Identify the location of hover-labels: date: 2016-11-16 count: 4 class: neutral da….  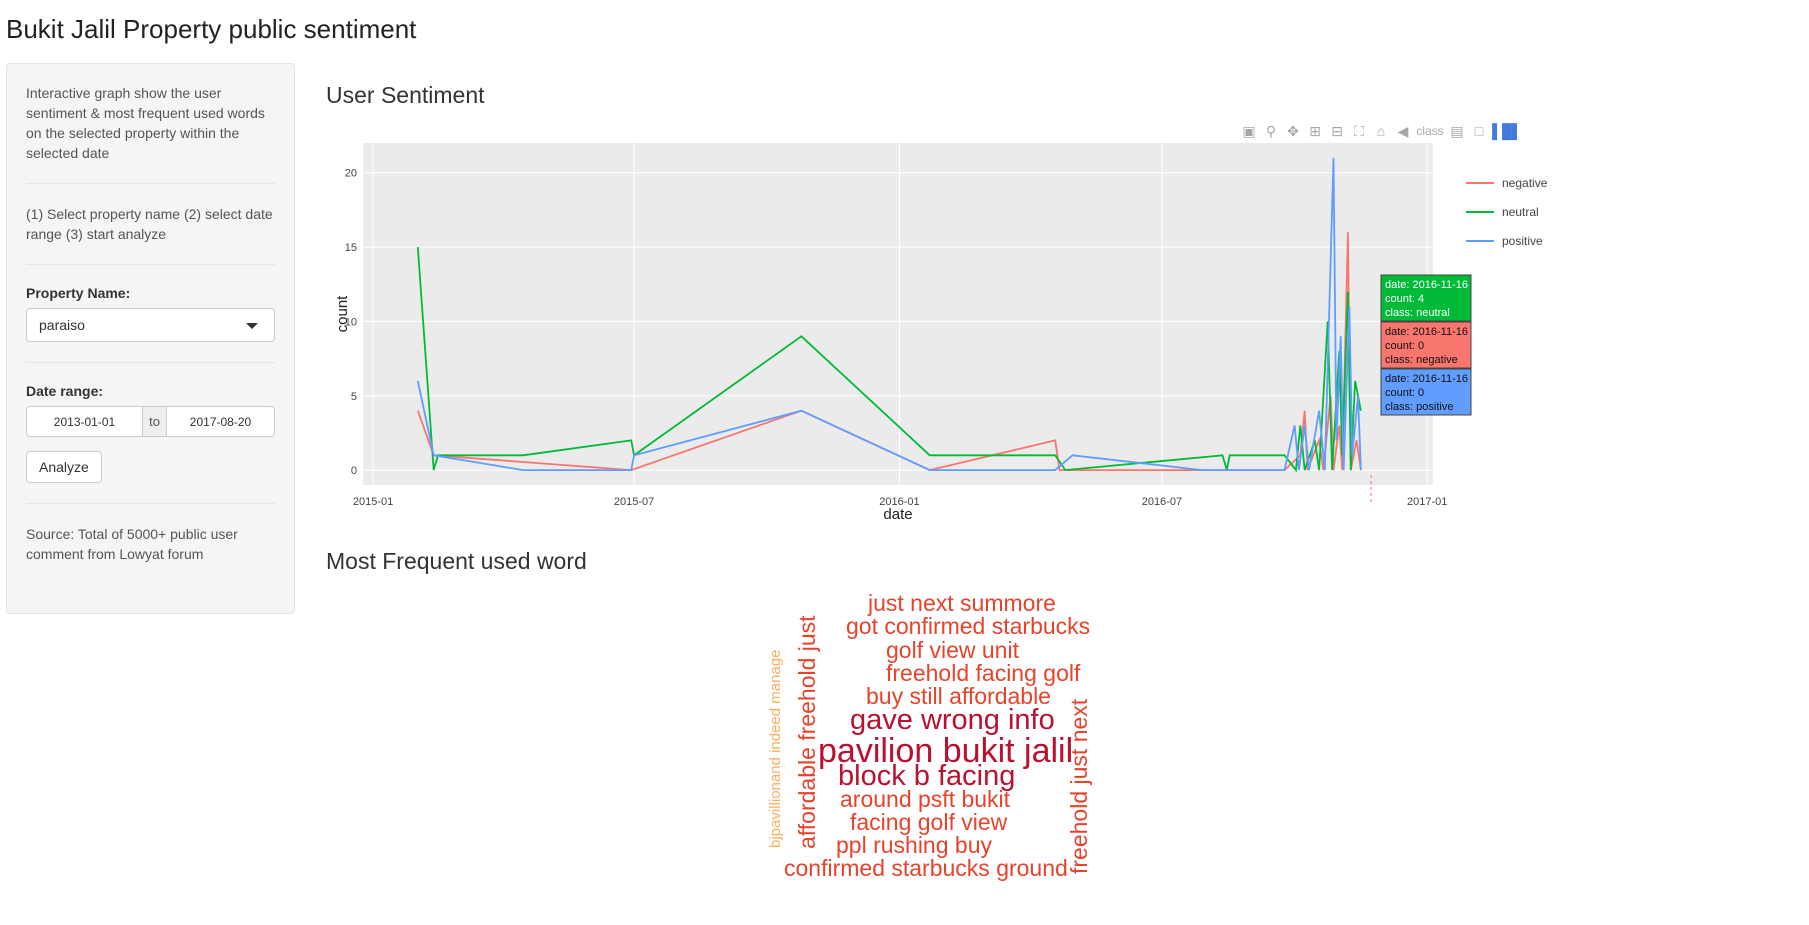
(1426, 345).